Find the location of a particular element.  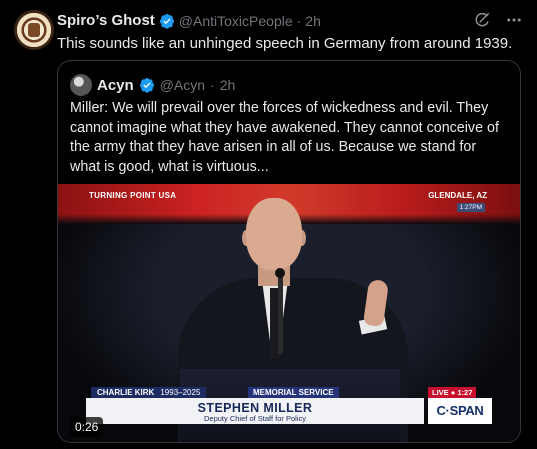

quoted-author-handle: @Acyn is located at coordinates (182, 85).